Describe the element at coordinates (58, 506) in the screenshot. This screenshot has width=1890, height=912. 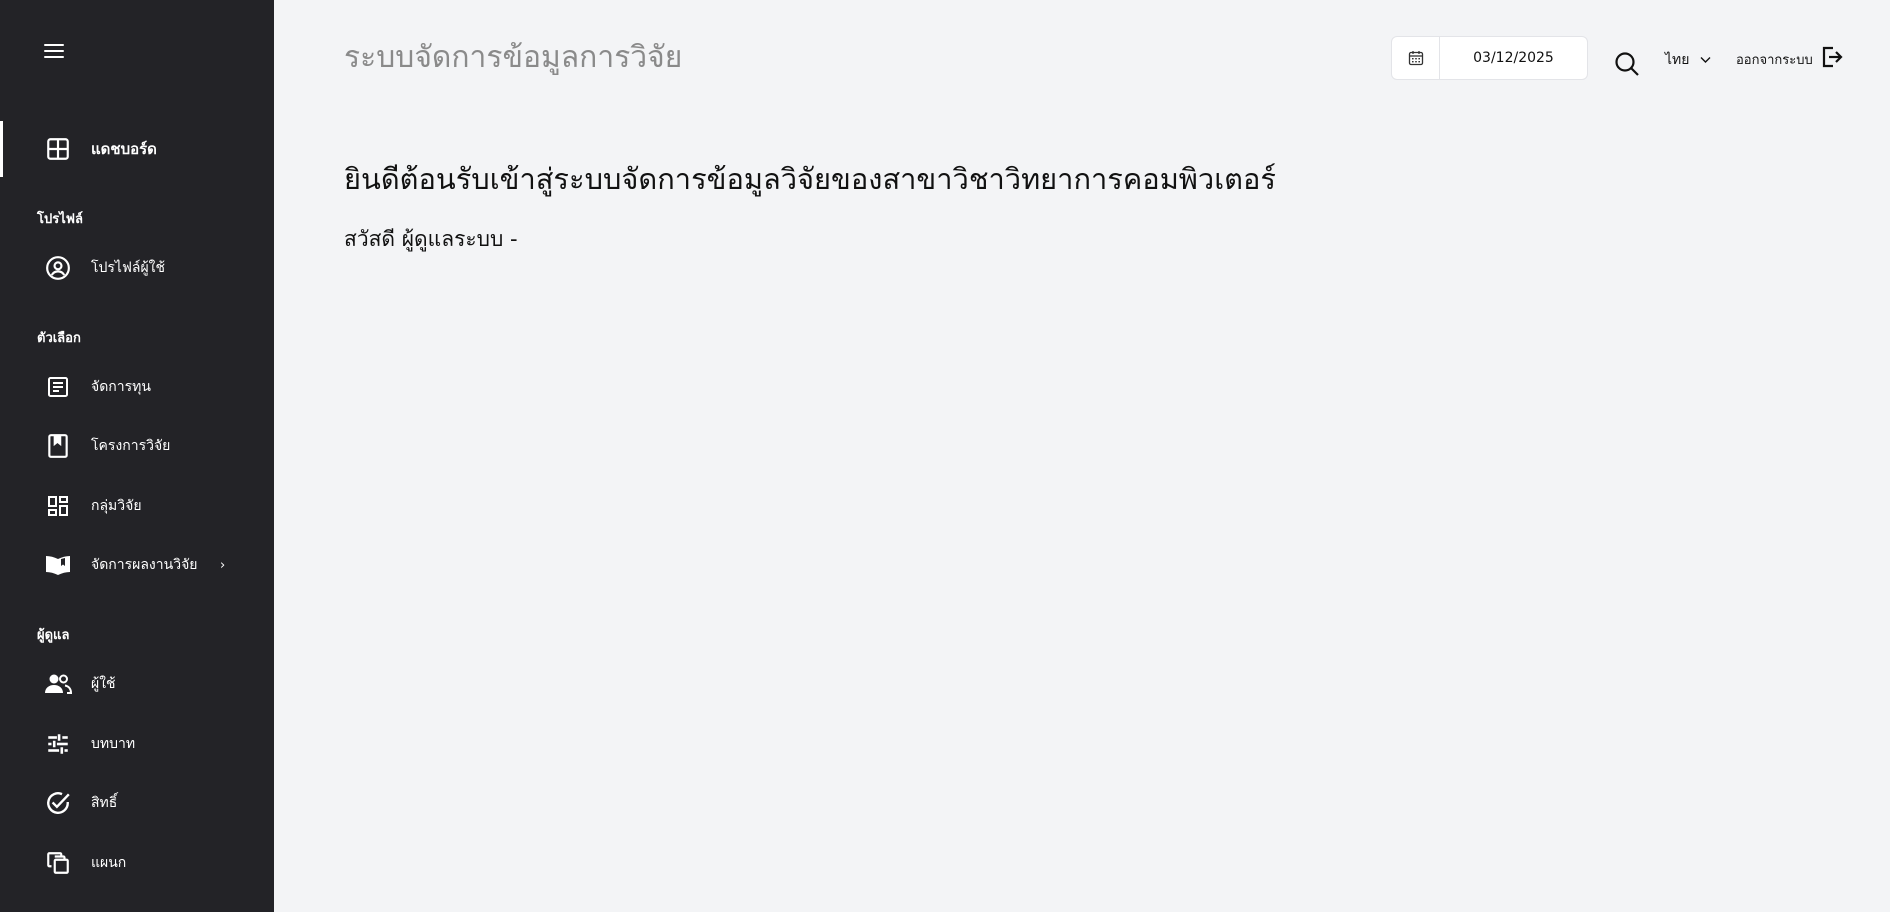
I see `dashboard-tiles-icon` at that location.